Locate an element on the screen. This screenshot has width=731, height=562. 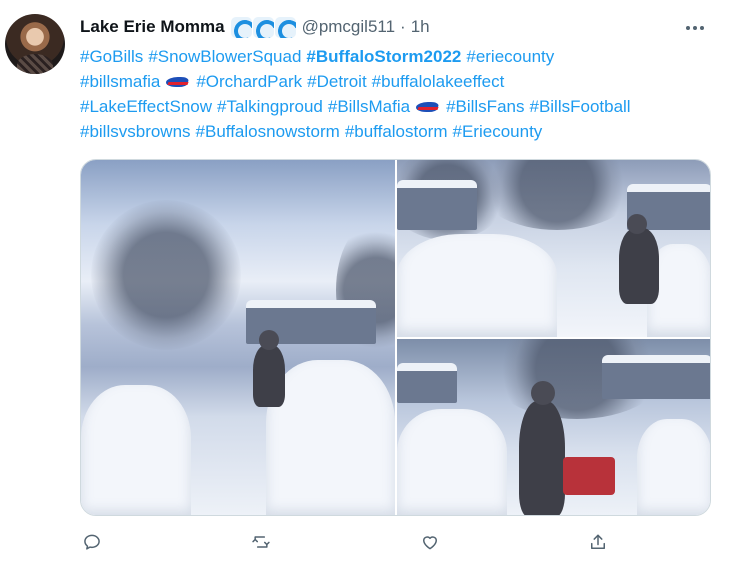
hashtag-link: #buffalolakeeffect is located at coordinates (438, 81).